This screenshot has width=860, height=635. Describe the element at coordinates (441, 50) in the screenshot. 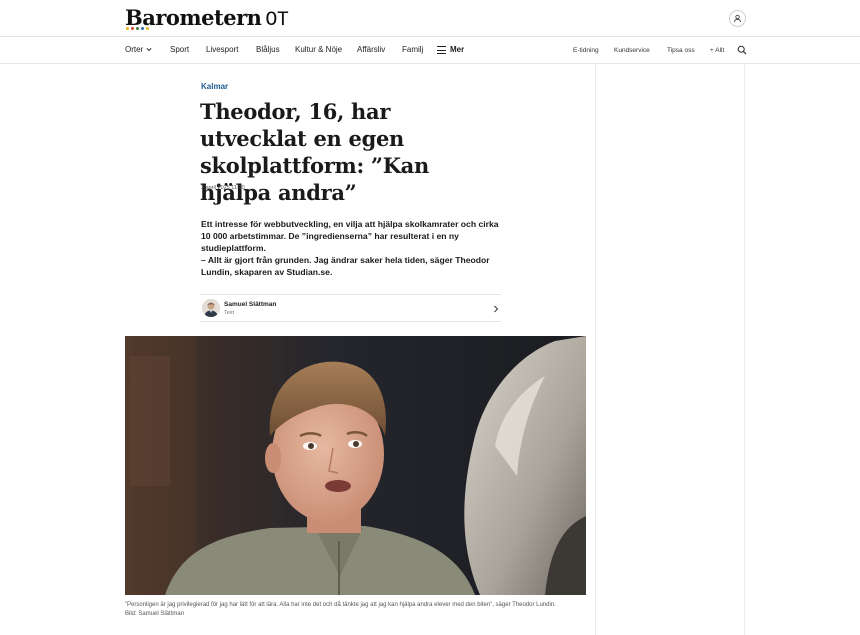

I see `menu-icon` at that location.